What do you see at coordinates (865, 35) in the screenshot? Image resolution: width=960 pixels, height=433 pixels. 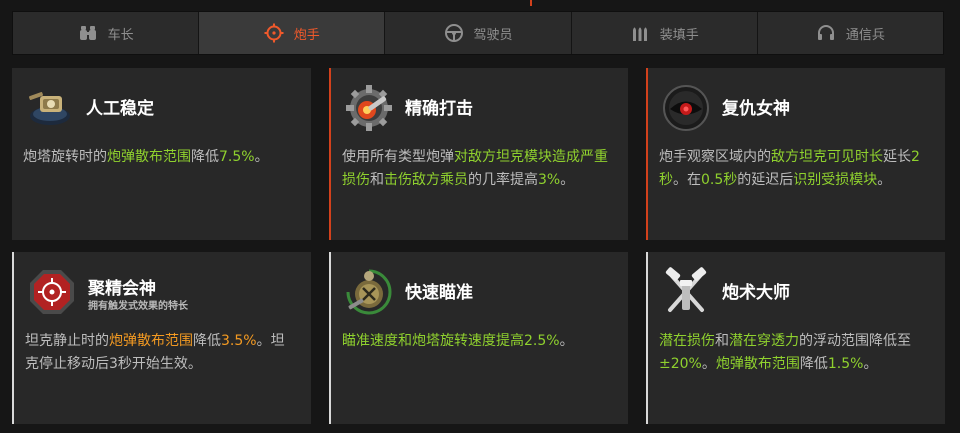 I see `tab-label: 通信兵` at bounding box center [865, 35].